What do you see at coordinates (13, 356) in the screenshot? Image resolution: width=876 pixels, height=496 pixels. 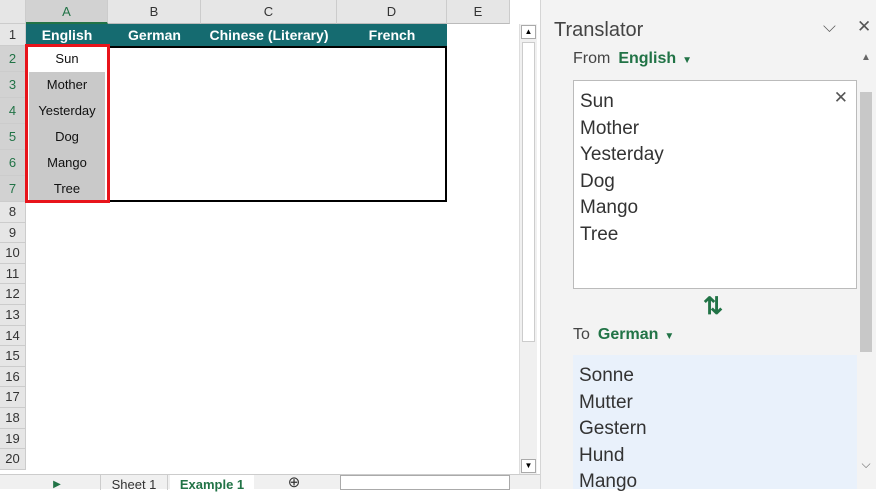 I see `row-header: 15` at bounding box center [13, 356].